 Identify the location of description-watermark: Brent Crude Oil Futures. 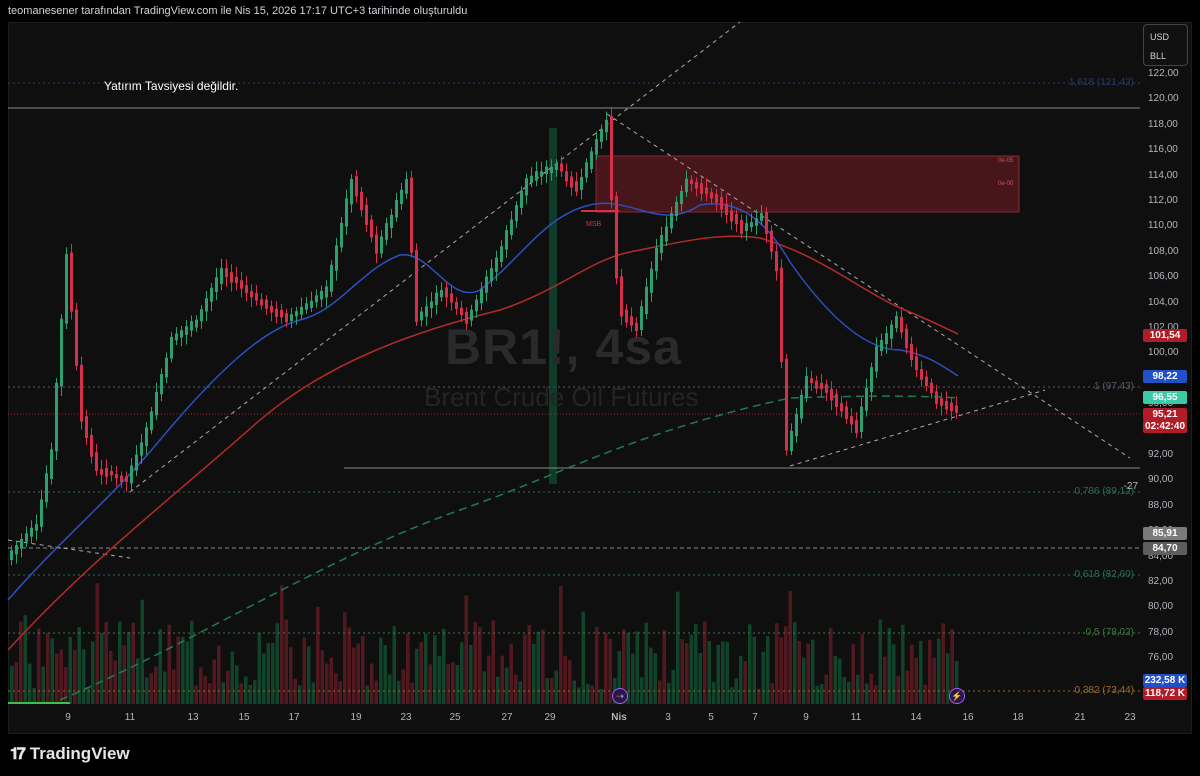
(561, 397).